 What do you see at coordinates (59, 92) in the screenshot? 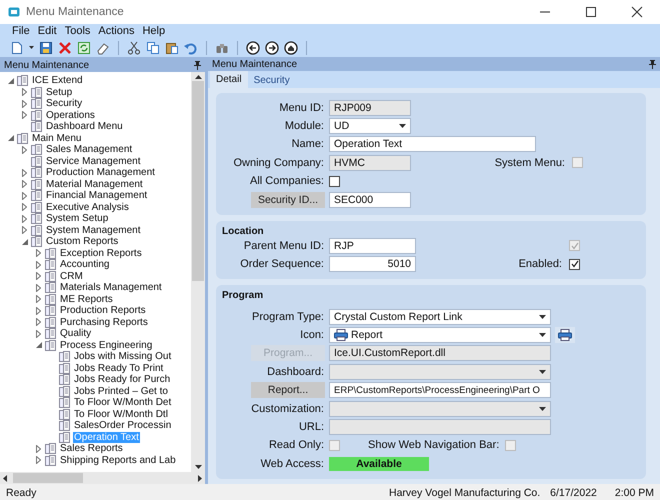
I see `tree-item: Setup` at bounding box center [59, 92].